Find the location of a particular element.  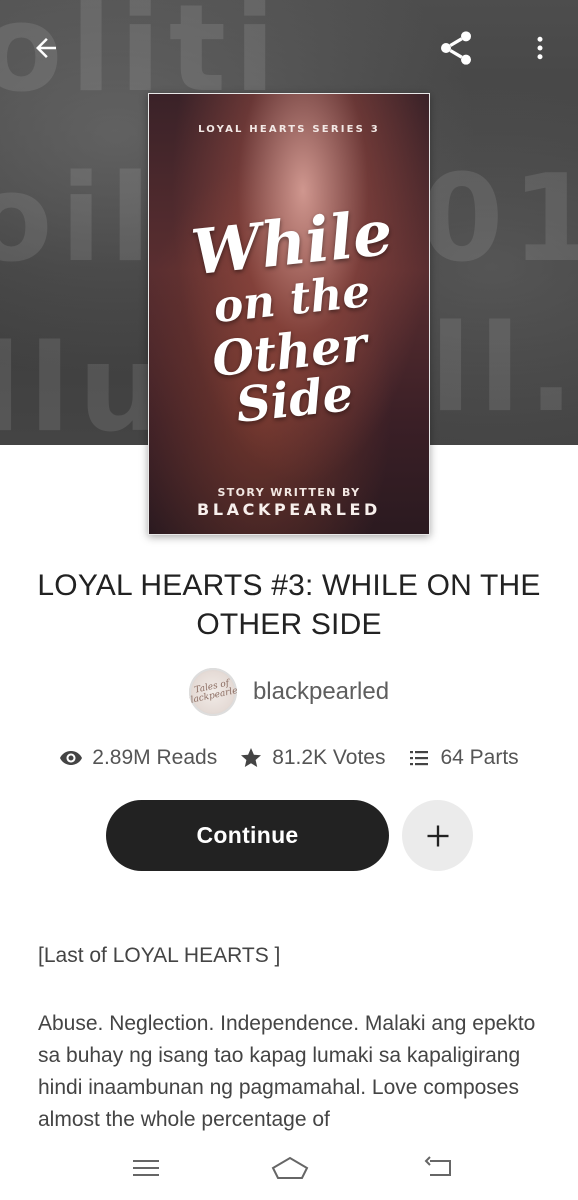

more-options-button is located at coordinates (540, 48).